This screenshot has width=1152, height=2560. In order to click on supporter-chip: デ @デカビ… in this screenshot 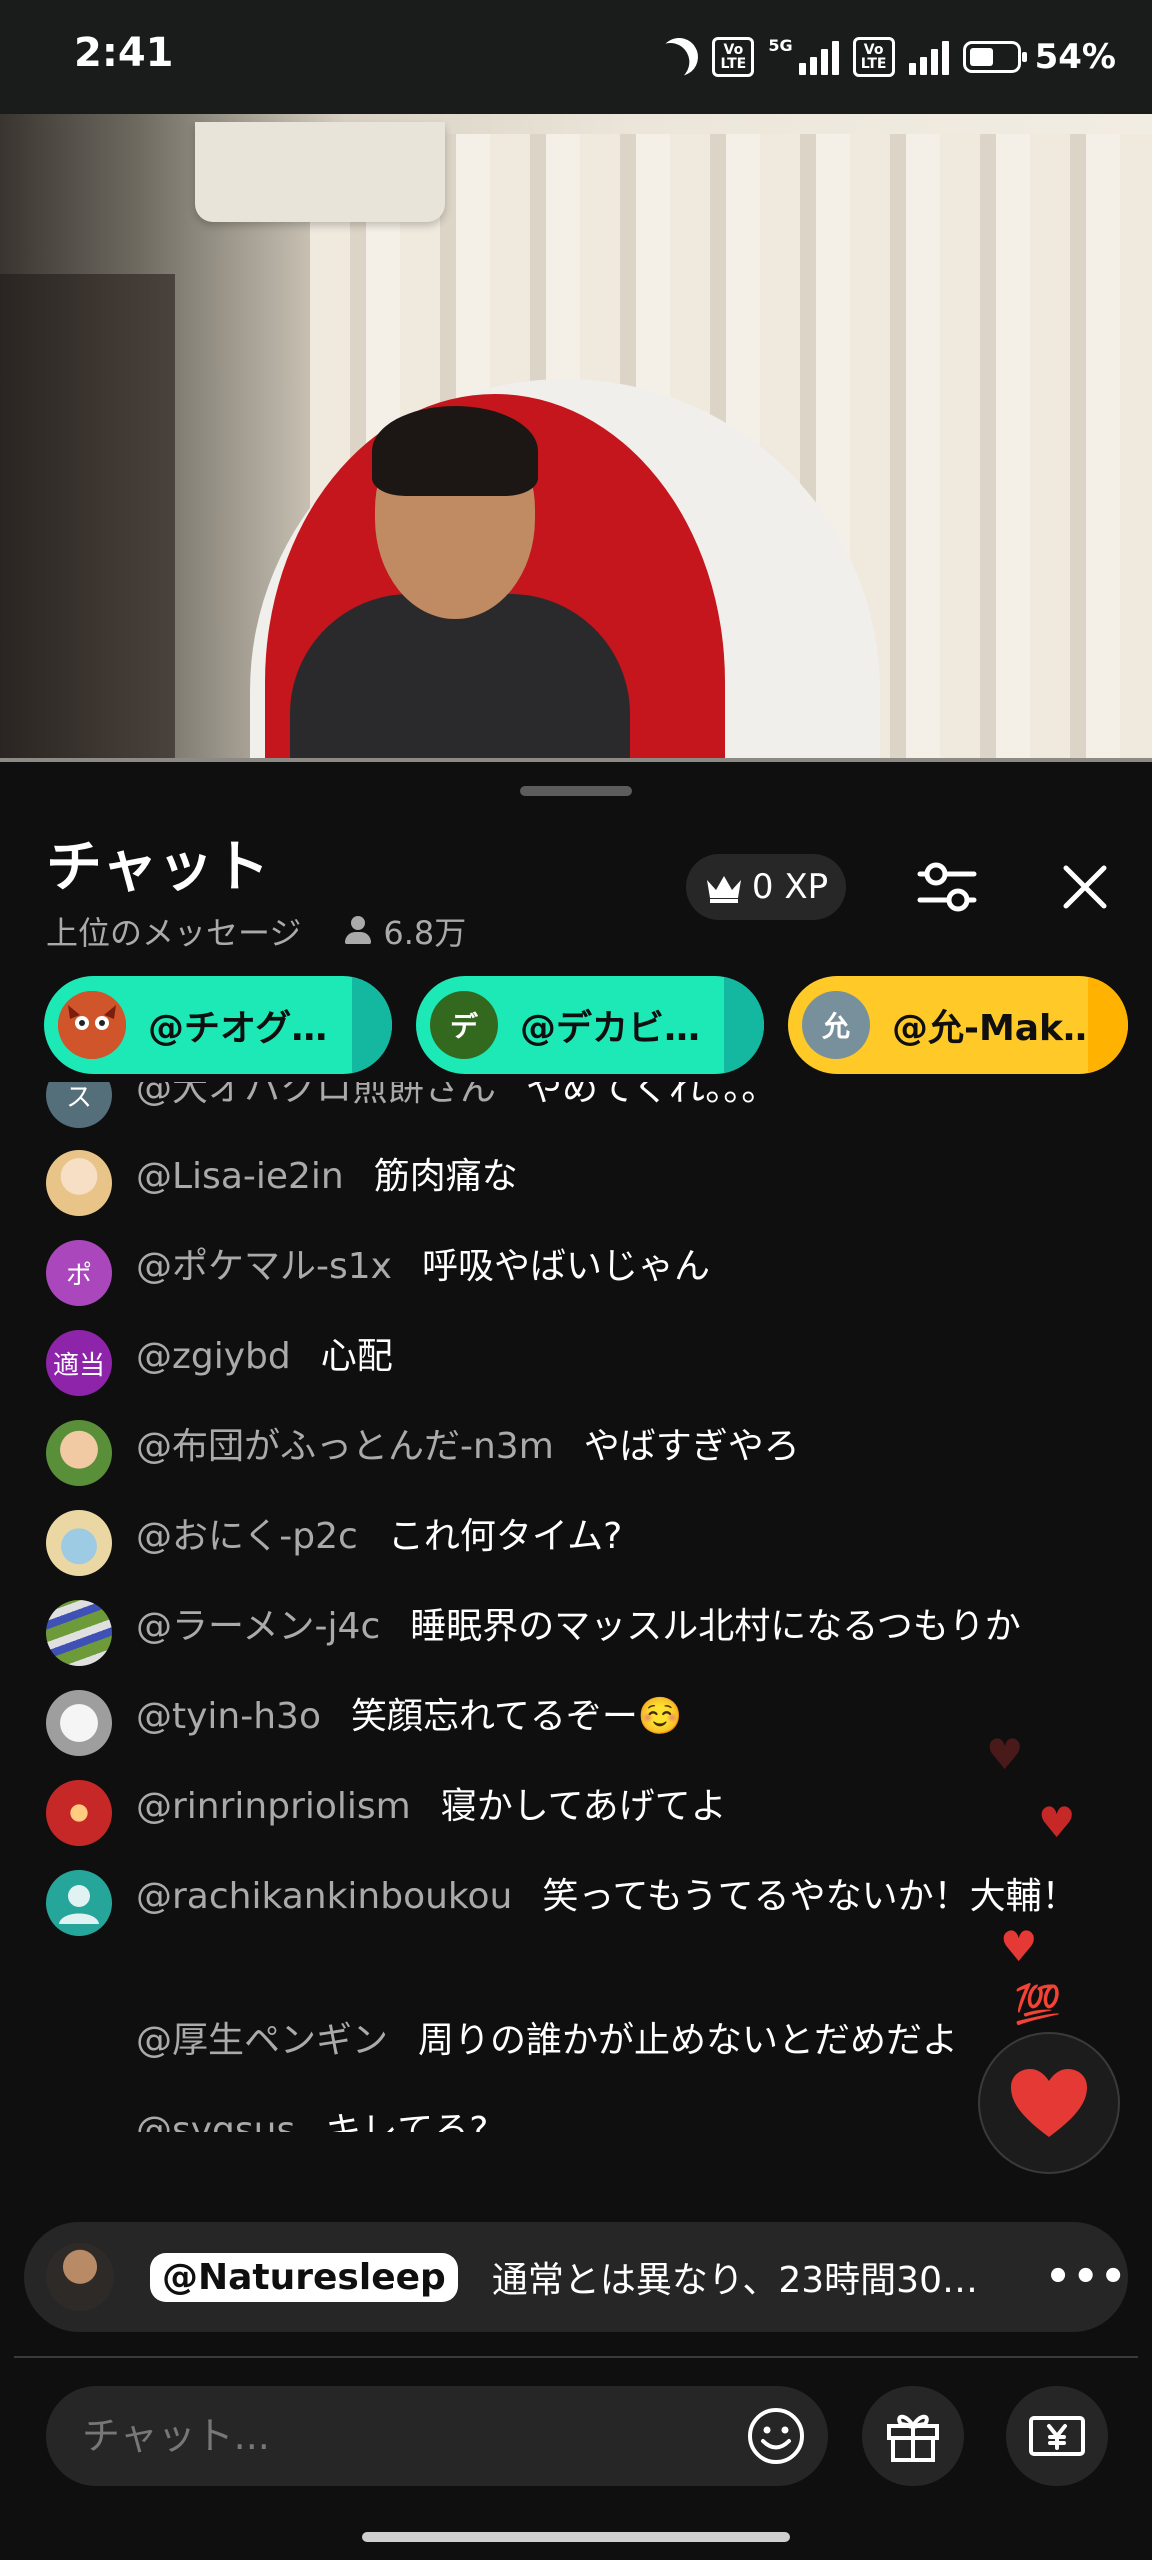, I will do `click(590, 1025)`.